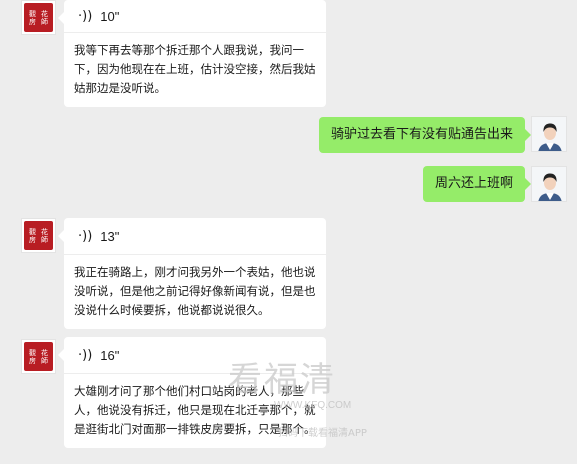 The height and width of the screenshot is (464, 577). I want to click on voice-player: ·)) 10", so click(195, 16).